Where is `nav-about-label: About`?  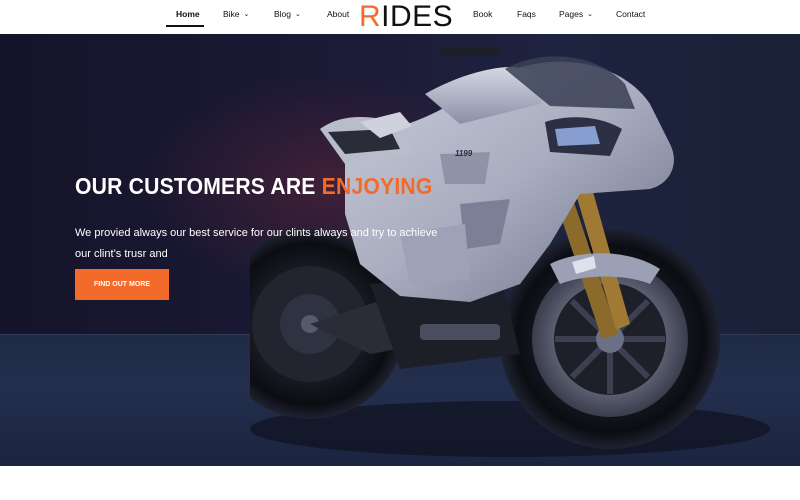
nav-about-label: About is located at coordinates (338, 14).